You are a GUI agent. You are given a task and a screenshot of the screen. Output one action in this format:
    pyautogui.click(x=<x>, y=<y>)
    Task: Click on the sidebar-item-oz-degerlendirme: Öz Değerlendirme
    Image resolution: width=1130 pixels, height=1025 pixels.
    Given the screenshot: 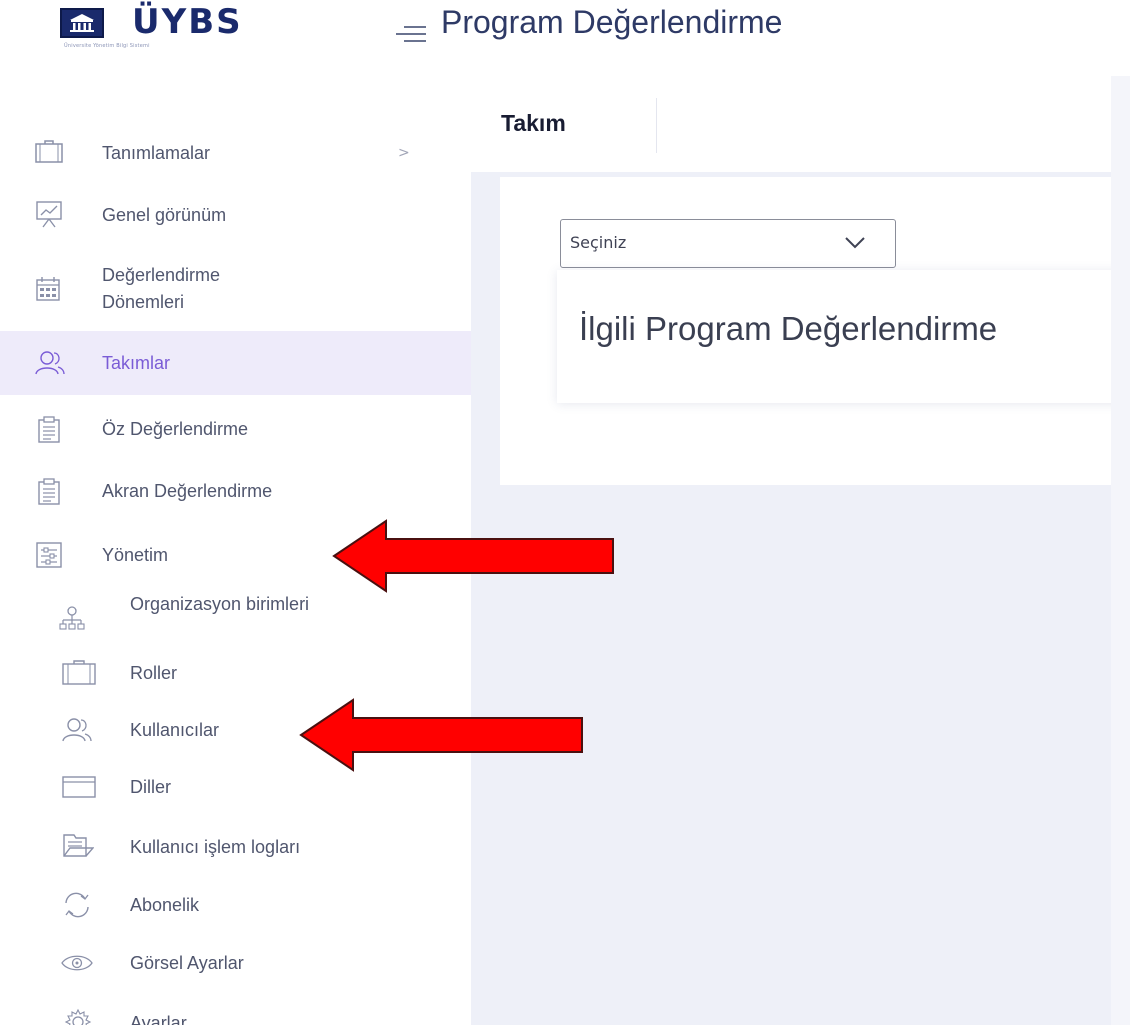 What is the action you would take?
    pyautogui.click(x=235, y=429)
    